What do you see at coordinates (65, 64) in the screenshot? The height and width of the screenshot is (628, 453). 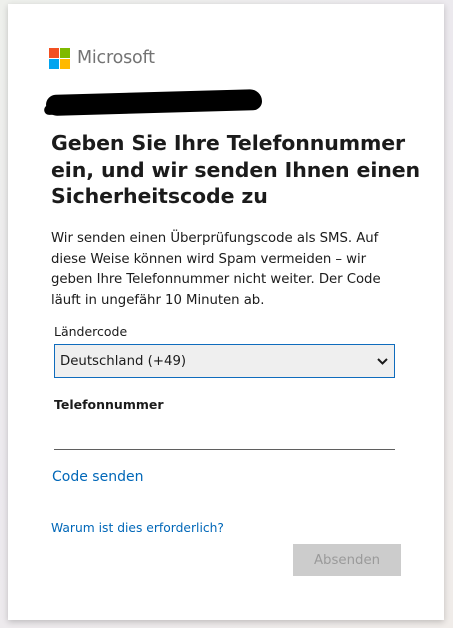 I see `logo-square-yellow` at bounding box center [65, 64].